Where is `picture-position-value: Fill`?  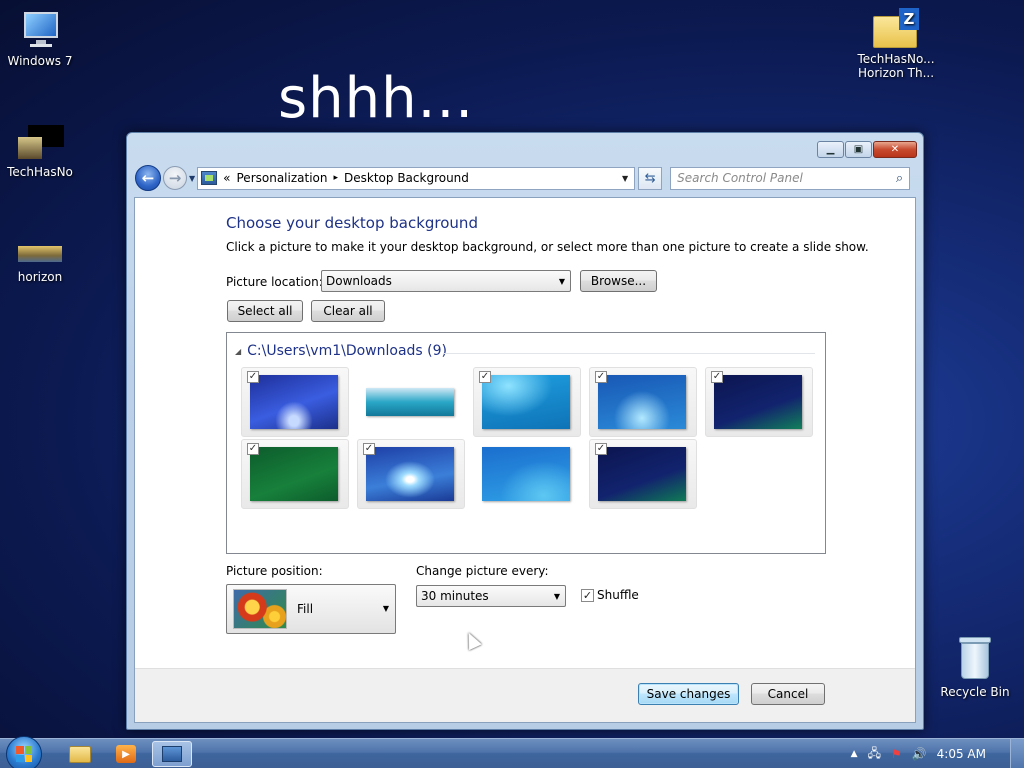 picture-position-value: Fill is located at coordinates (305, 609).